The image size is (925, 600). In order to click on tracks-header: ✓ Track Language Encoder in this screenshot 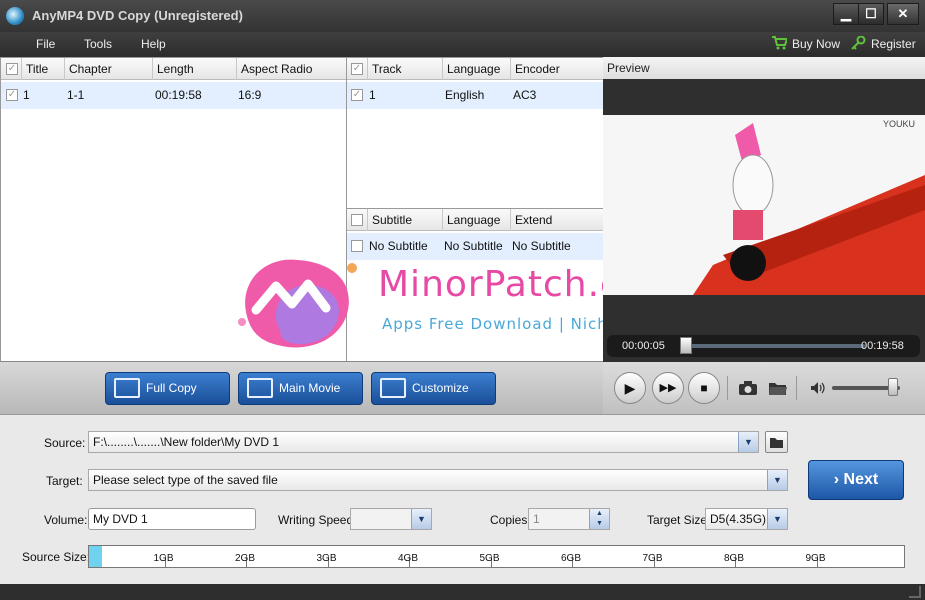, I will do `click(475, 69)`.